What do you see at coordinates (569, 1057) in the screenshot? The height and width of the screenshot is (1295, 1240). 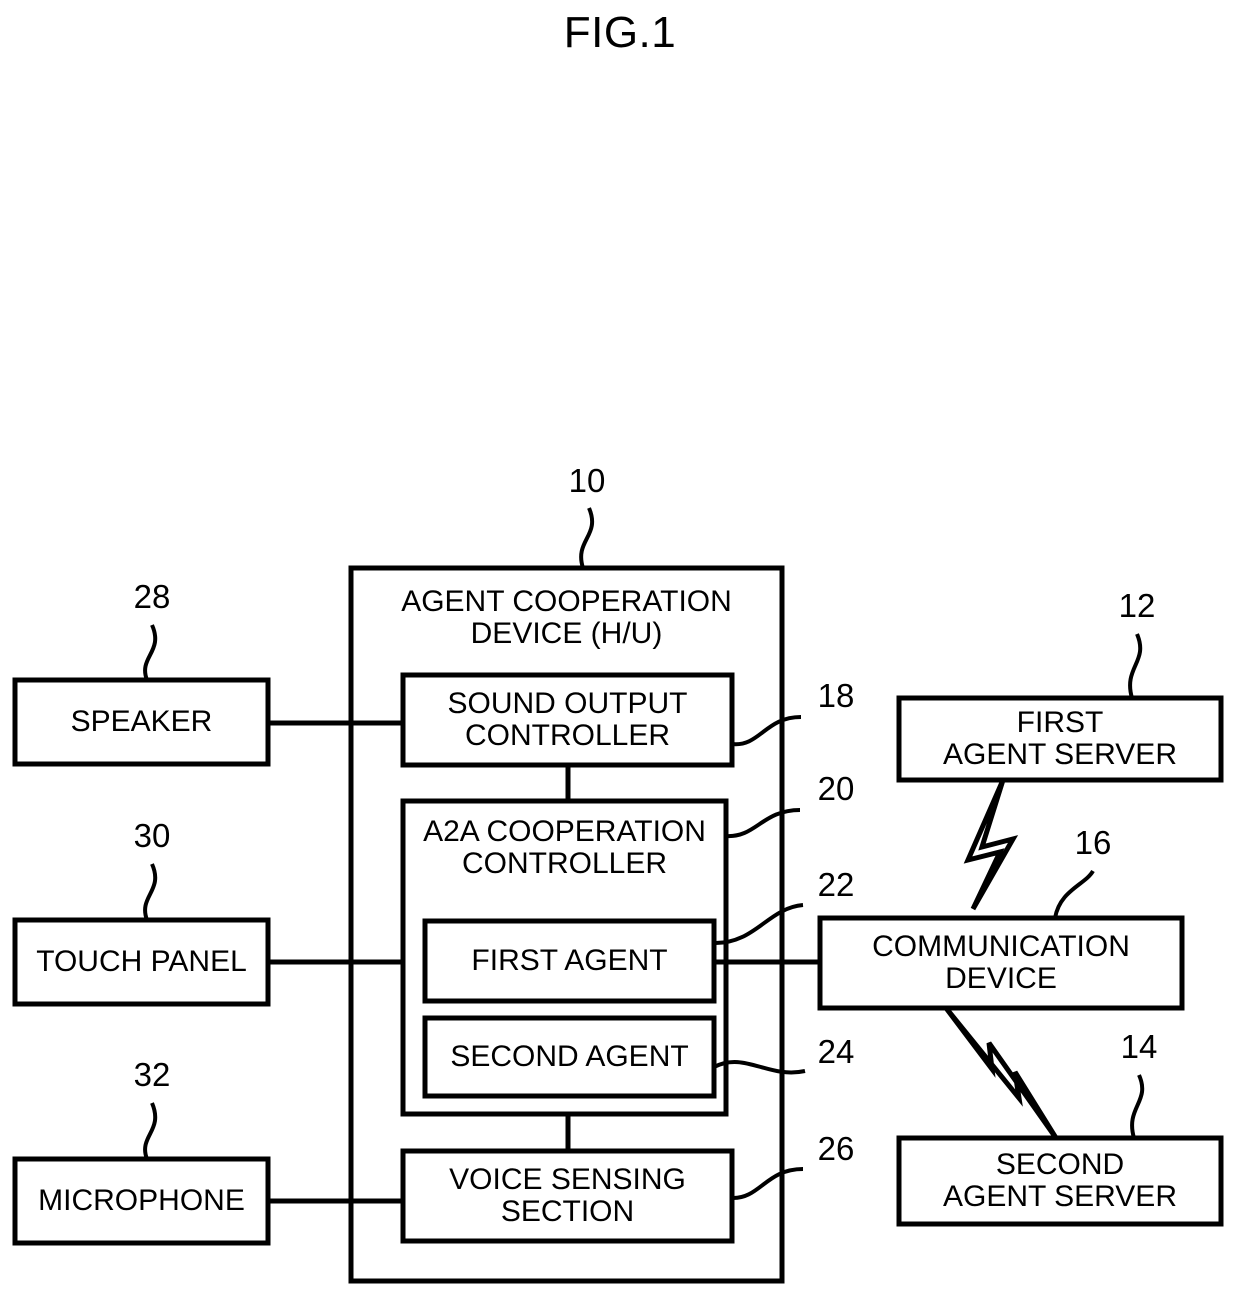 I see `second-agent-box` at bounding box center [569, 1057].